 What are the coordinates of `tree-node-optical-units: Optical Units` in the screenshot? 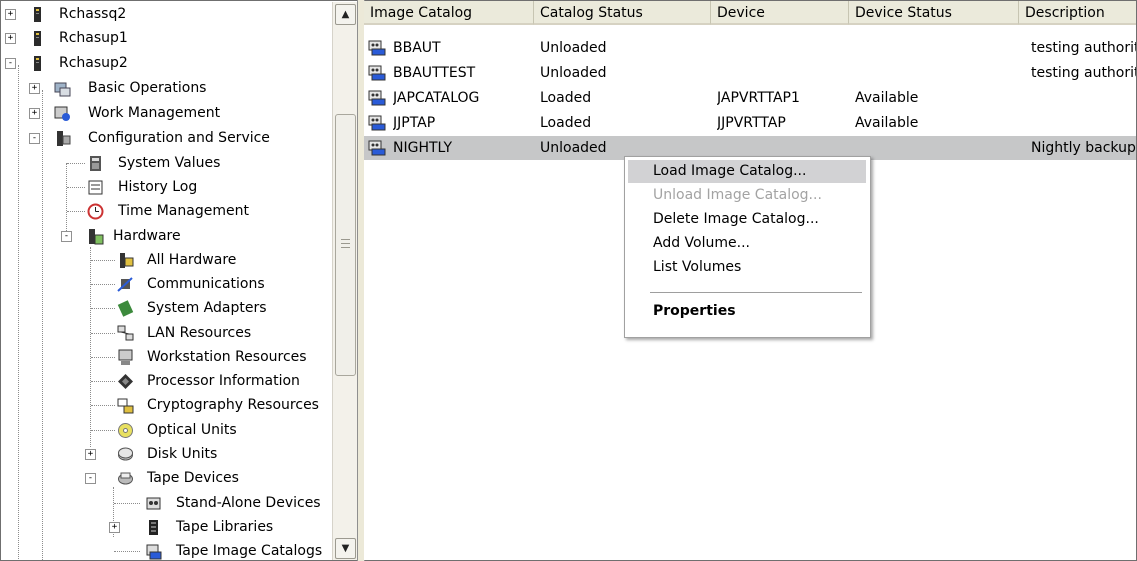 It's located at (166, 430).